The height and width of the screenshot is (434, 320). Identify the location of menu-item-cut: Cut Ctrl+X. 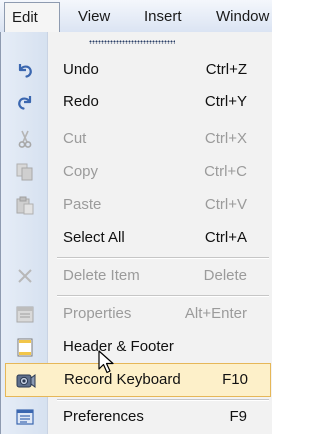
(136, 139).